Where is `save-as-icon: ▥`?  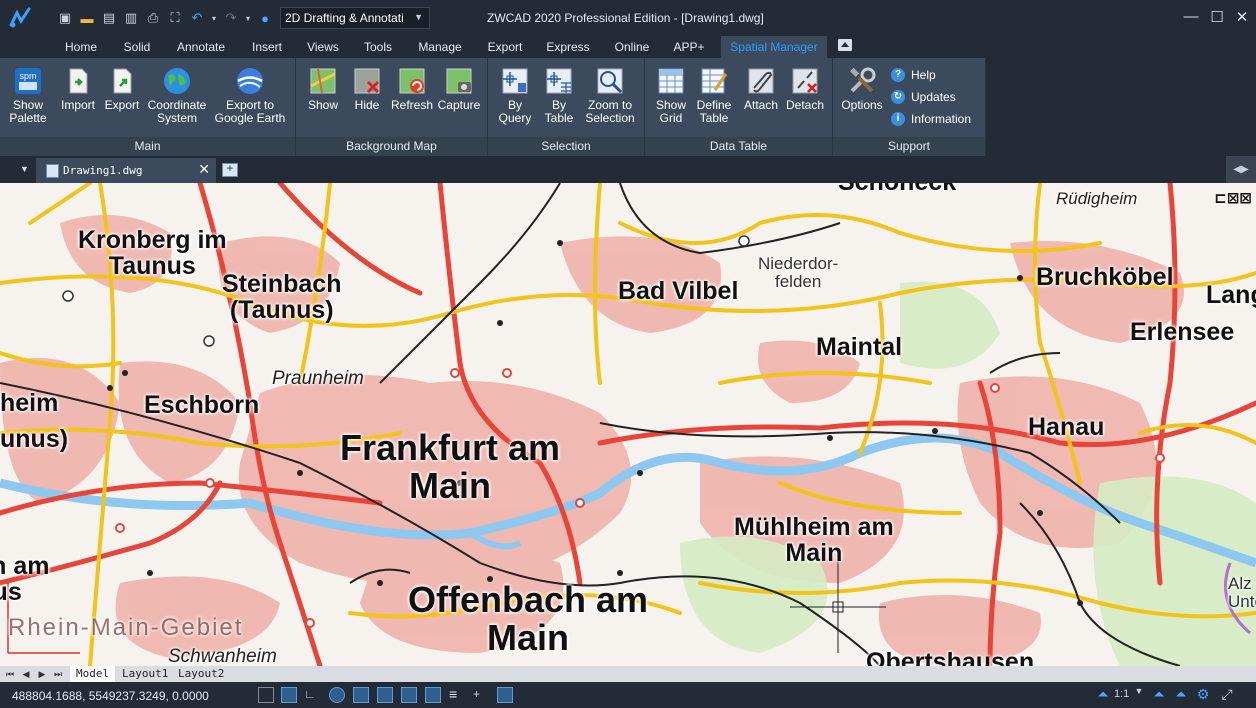
save-as-icon: ▥ is located at coordinates (131, 18).